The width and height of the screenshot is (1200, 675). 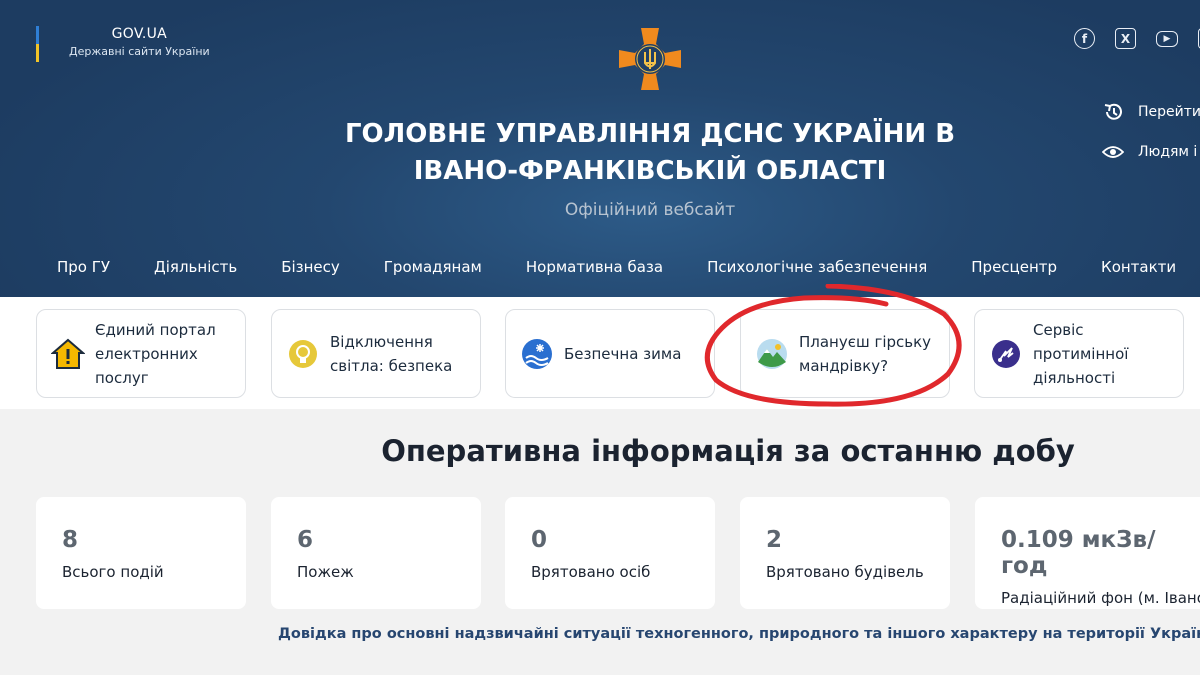 I want to click on gov-ua-subtitle: Державні сайти України, so click(x=139, y=51).